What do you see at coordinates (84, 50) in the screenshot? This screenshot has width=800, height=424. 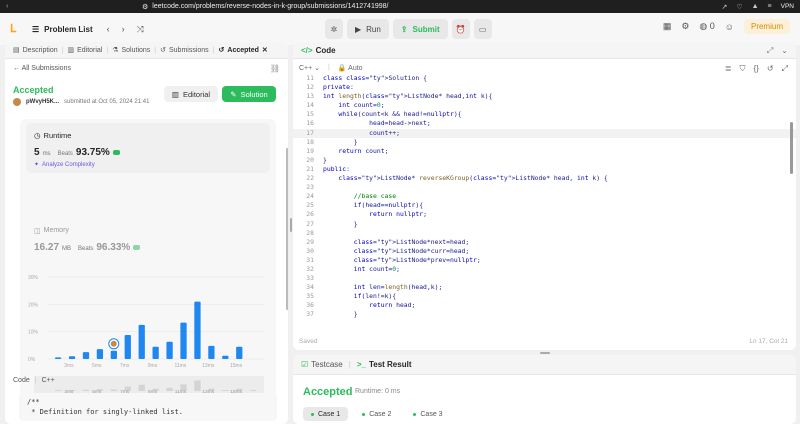 I see `tab-editorial: ▥ Editorial` at bounding box center [84, 50].